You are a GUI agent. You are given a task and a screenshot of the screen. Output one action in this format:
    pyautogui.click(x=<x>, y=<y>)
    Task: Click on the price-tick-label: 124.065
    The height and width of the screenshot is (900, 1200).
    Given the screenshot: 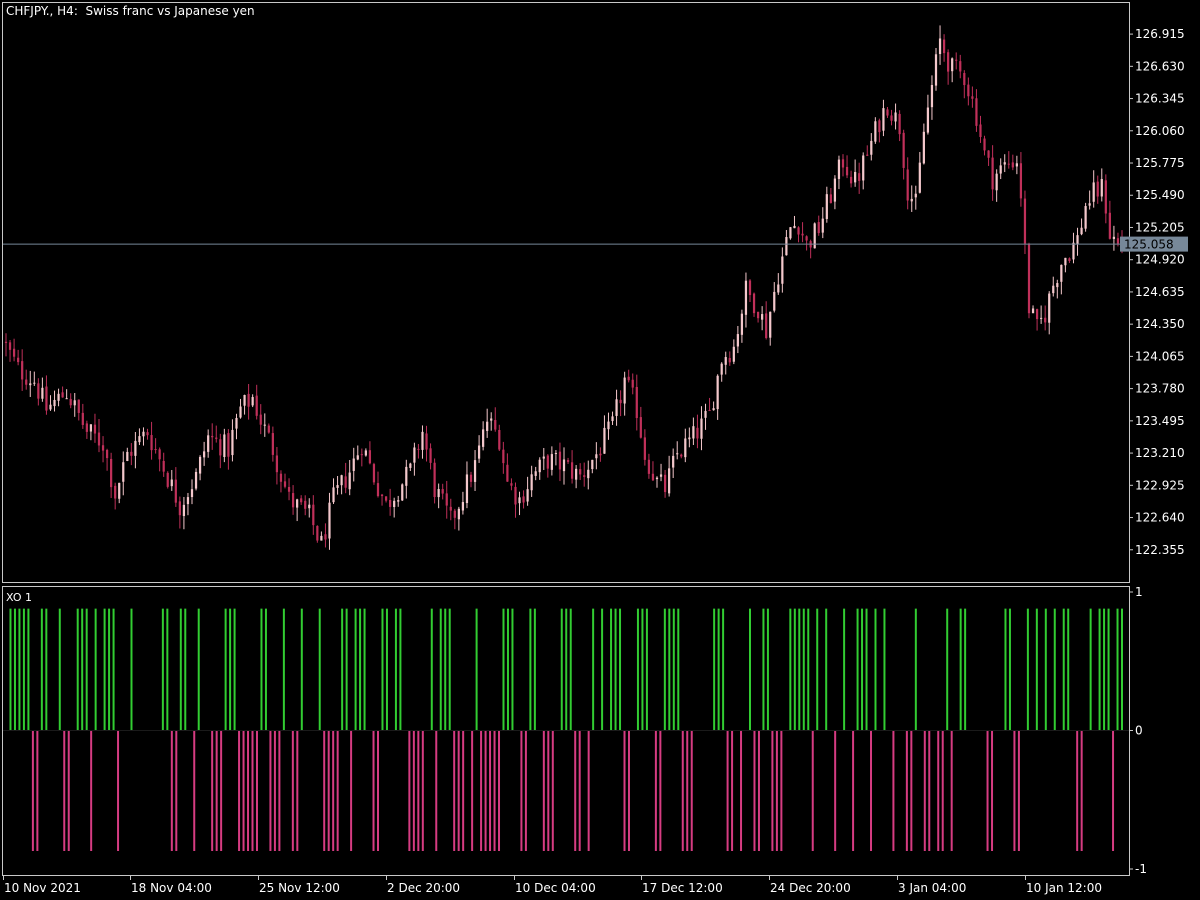 What is the action you would take?
    pyautogui.click(x=1160, y=356)
    